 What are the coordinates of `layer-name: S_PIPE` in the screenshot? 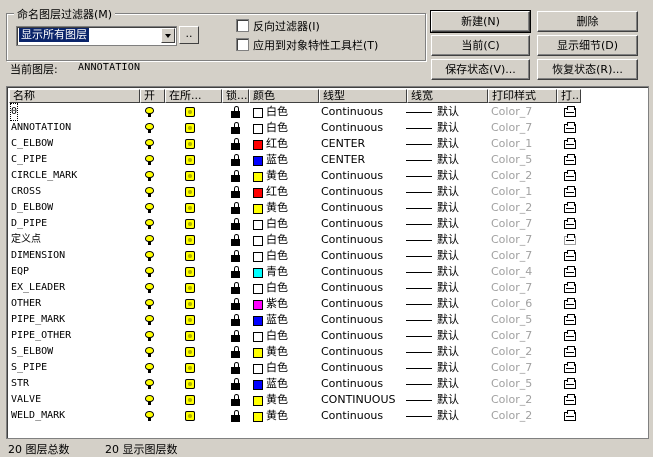 It's located at (29, 368).